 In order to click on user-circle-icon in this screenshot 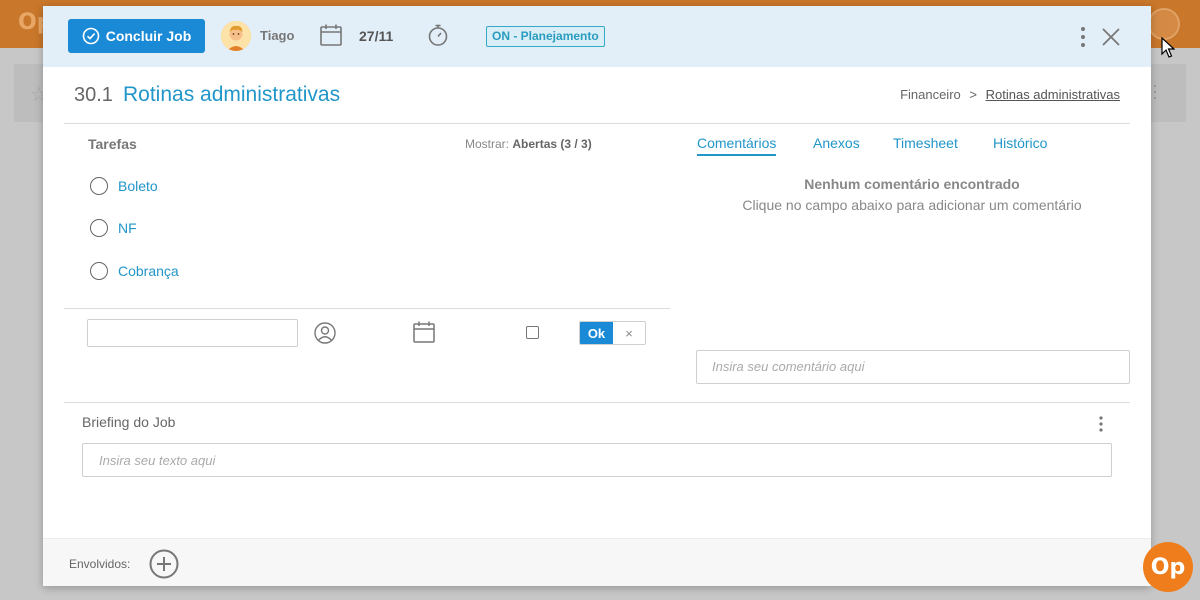, I will do `click(325, 333)`.